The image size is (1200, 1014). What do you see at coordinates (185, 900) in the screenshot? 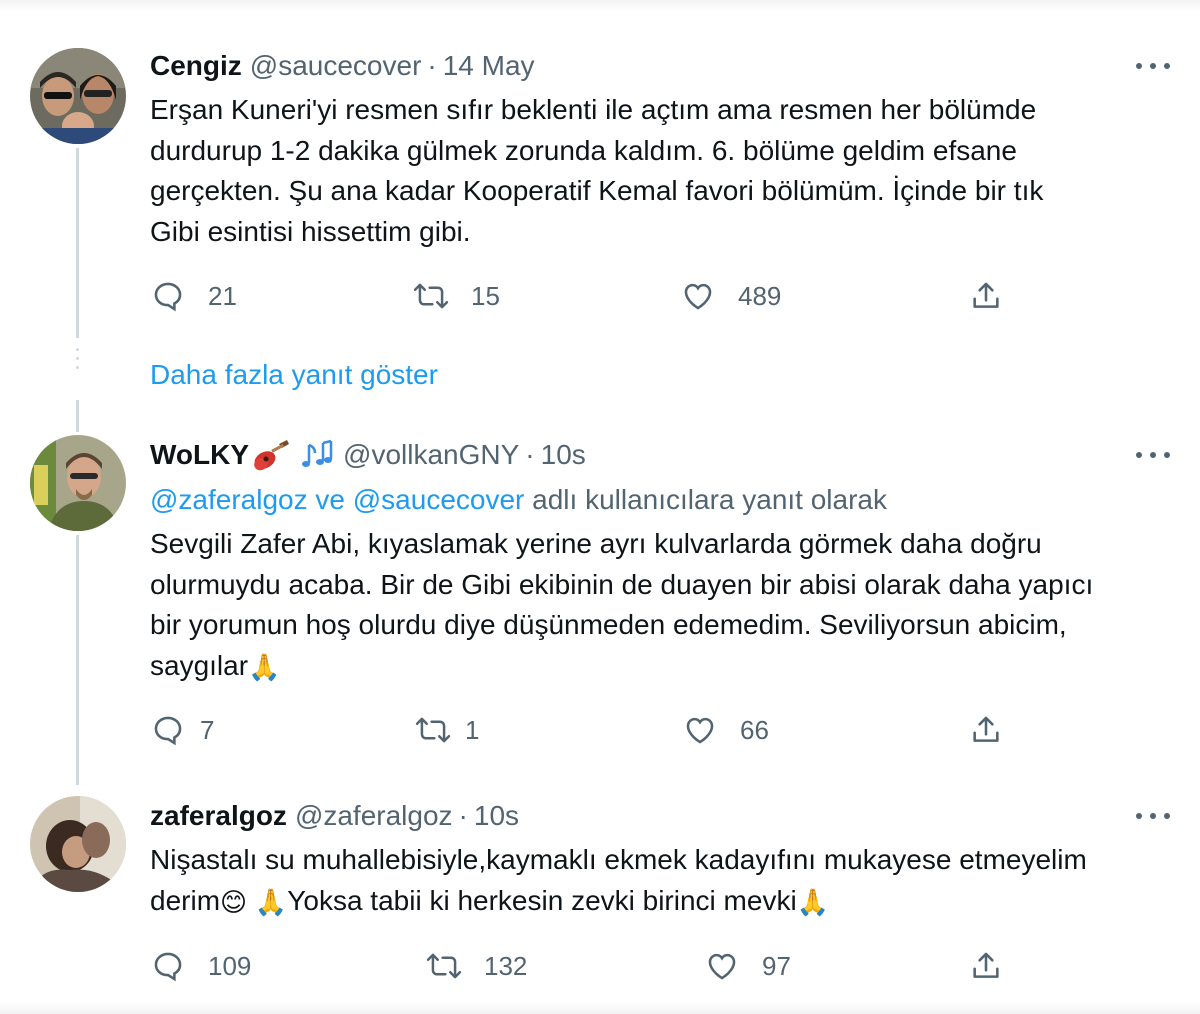
I see `tweet-text-fragment: derim` at bounding box center [185, 900].